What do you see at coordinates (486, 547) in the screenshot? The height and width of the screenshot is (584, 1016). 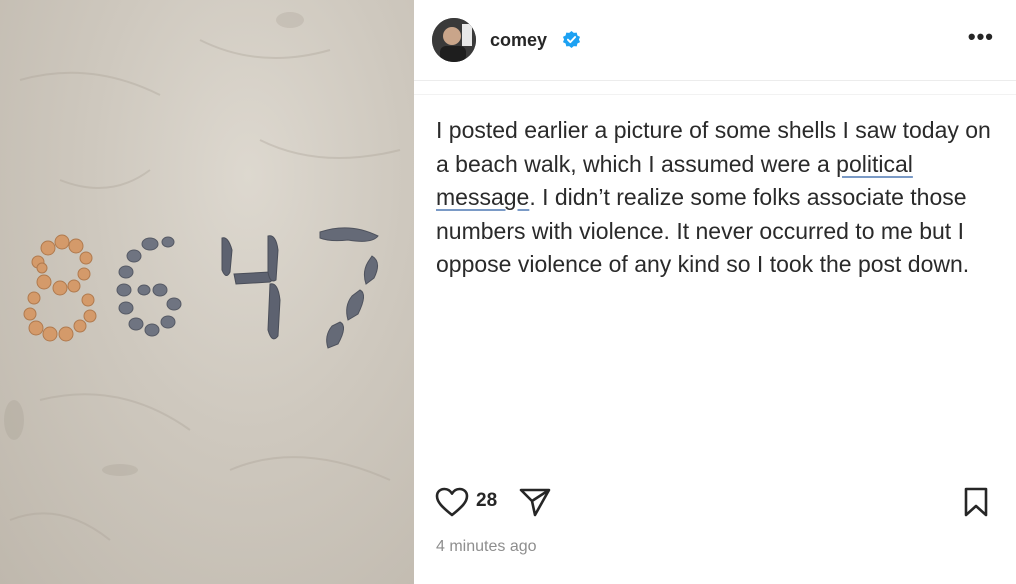 I see `post-timestamp: 4 minutes ago` at bounding box center [486, 547].